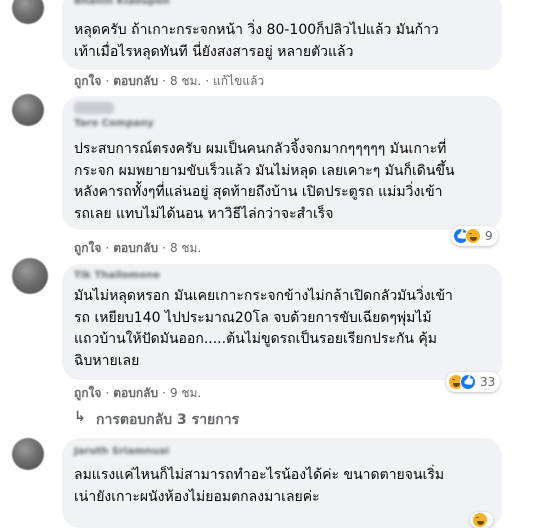  I want to click on comment-actions: ถูกใจ · ตอบกลับ · 8 ชม., so click(138, 248).